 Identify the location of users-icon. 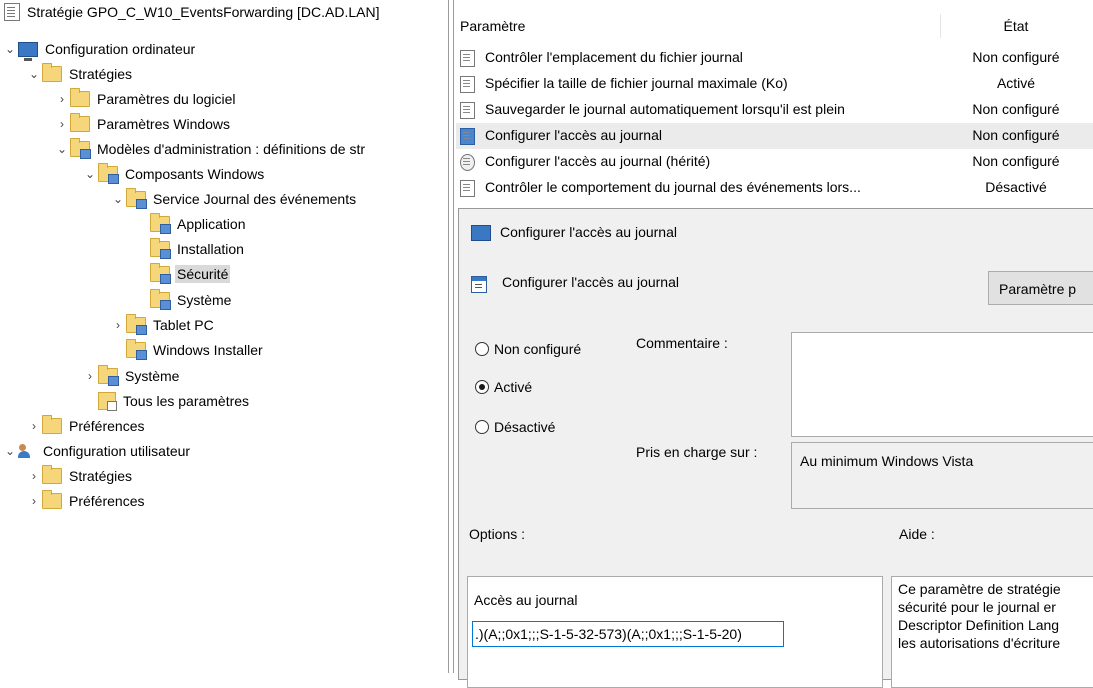
(27, 451).